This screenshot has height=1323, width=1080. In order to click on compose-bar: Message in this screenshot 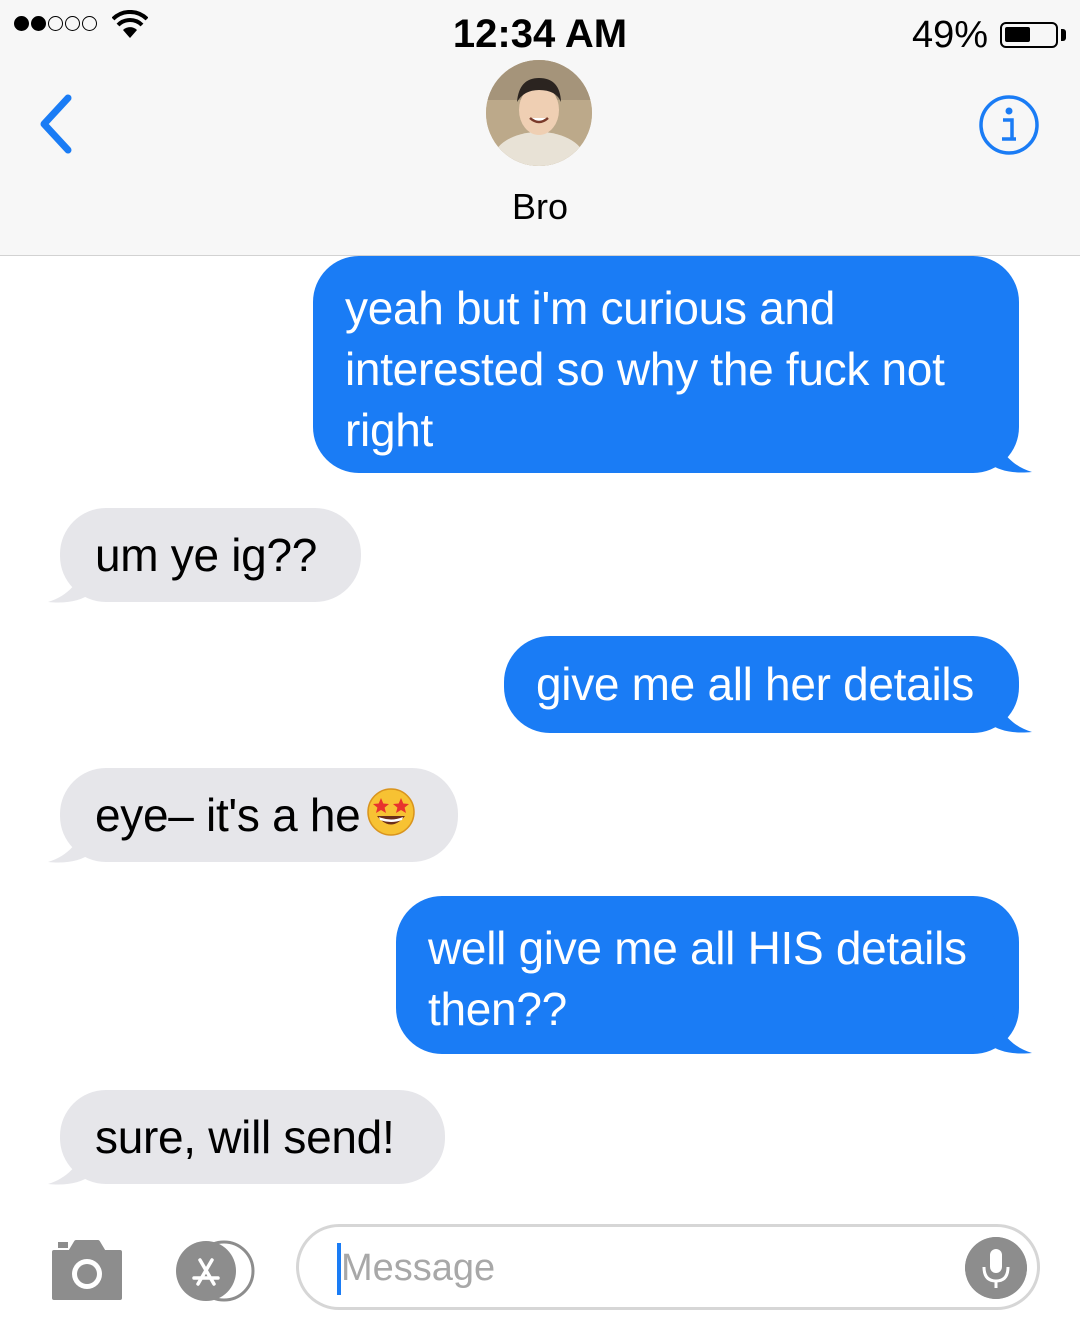, I will do `click(540, 1266)`.